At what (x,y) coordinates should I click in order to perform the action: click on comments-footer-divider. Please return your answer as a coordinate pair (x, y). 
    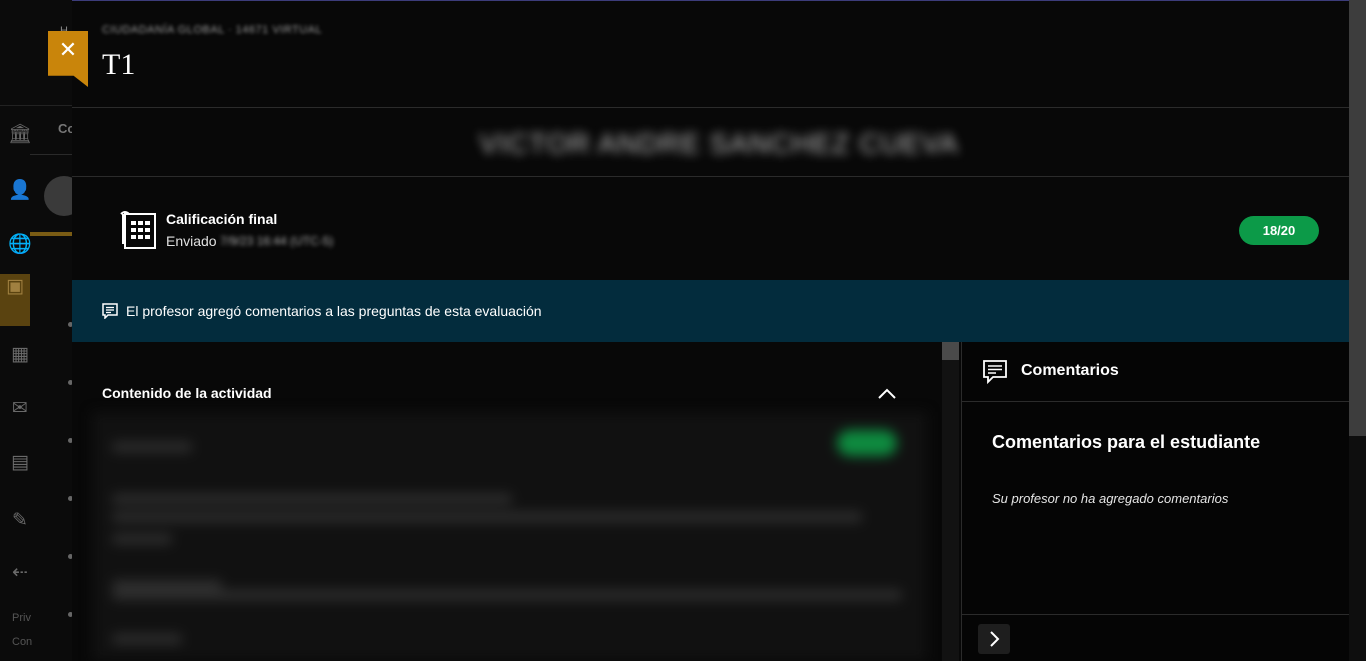
    Looking at the image, I should click on (1155, 614).